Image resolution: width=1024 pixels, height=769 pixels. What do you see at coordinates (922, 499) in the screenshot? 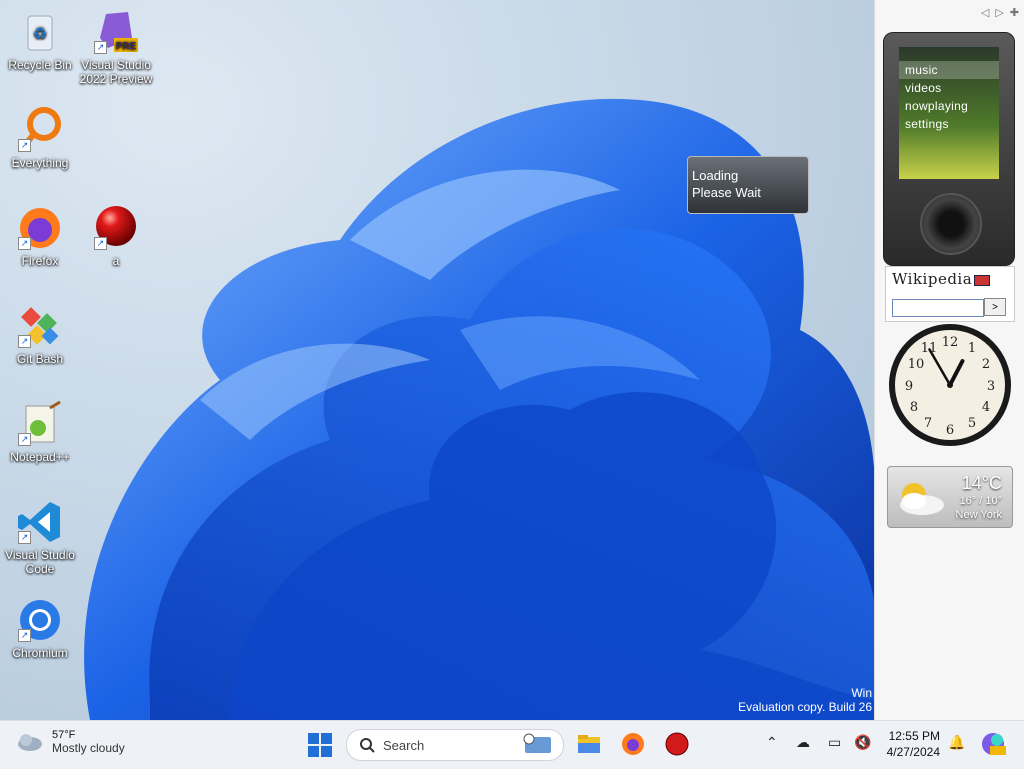
I see `partly-cloudy-icon` at bounding box center [922, 499].